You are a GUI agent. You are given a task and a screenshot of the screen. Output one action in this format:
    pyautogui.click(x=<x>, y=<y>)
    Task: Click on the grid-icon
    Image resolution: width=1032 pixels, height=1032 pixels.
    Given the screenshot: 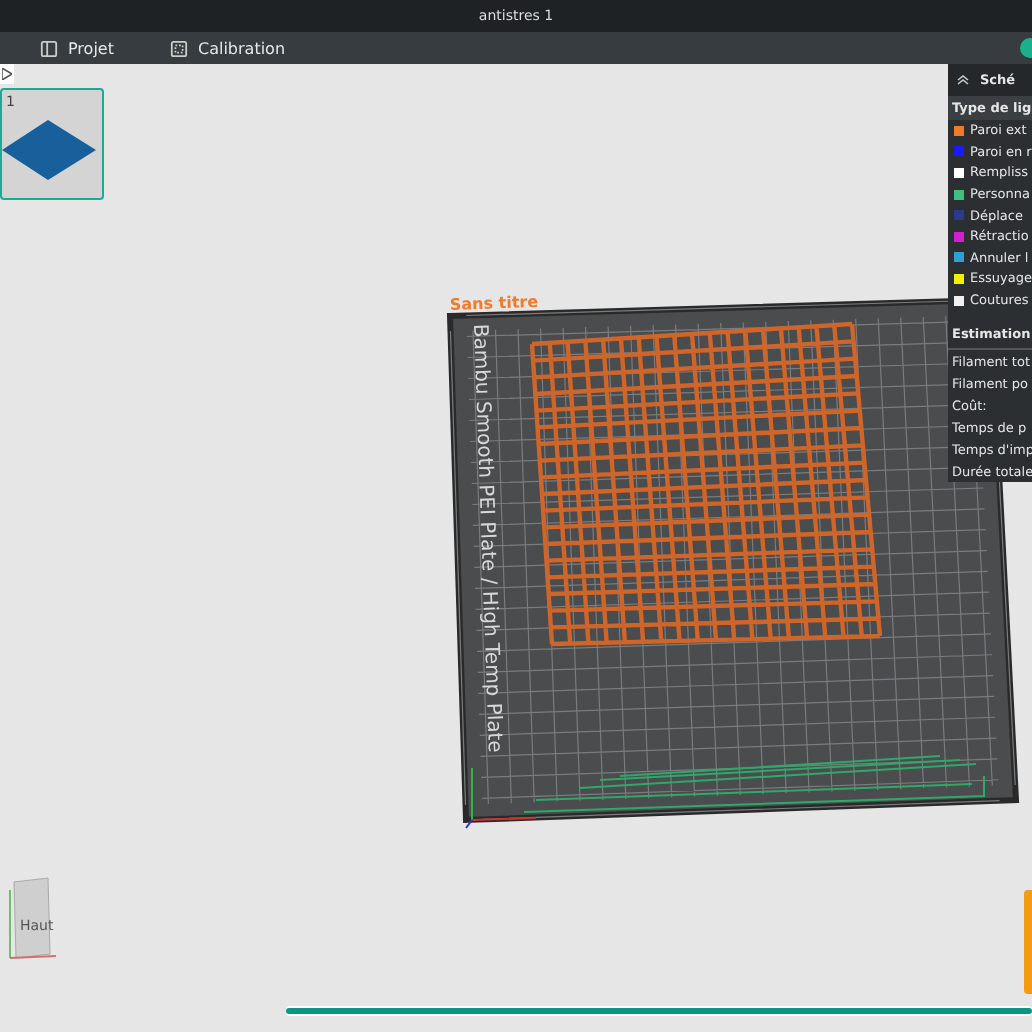 What is the action you would take?
    pyautogui.click(x=178, y=48)
    